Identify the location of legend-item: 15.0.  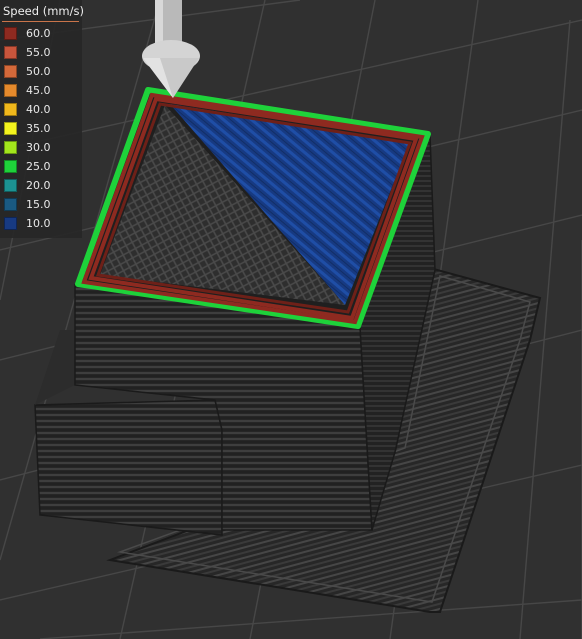
(41, 204).